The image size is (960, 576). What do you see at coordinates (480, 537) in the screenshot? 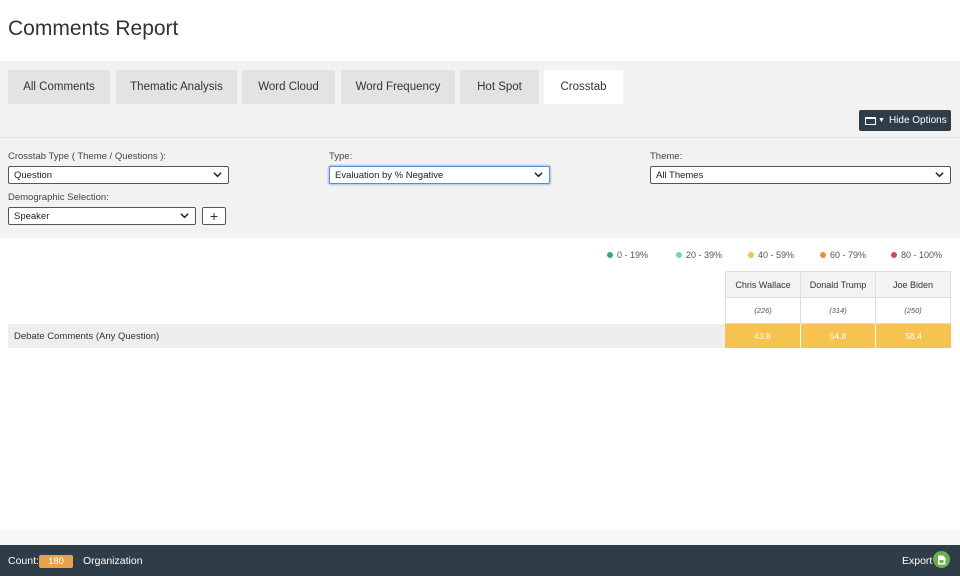
I see `lower-band` at bounding box center [480, 537].